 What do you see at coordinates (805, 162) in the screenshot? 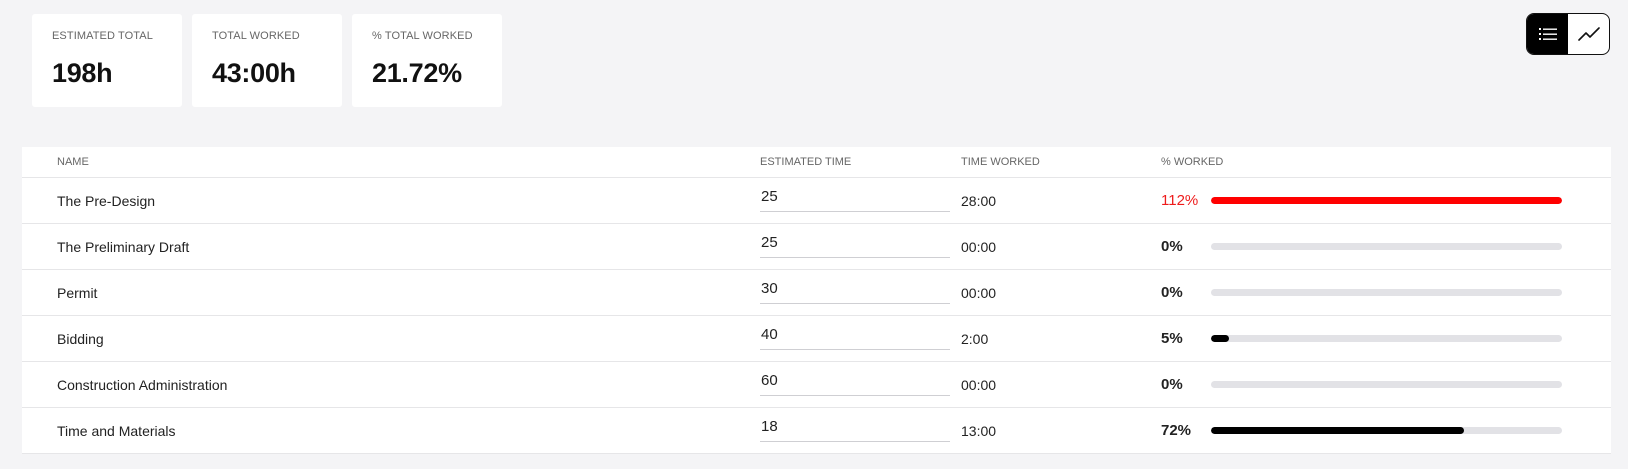
I see `header-estimated-time: ESTIMATED TIME` at bounding box center [805, 162].